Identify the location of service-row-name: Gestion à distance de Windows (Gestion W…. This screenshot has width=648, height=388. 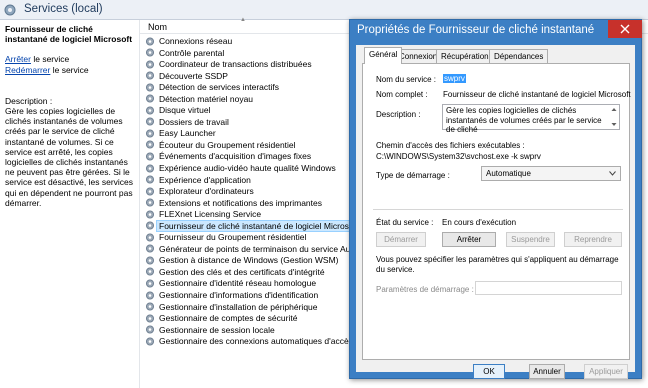
(249, 260).